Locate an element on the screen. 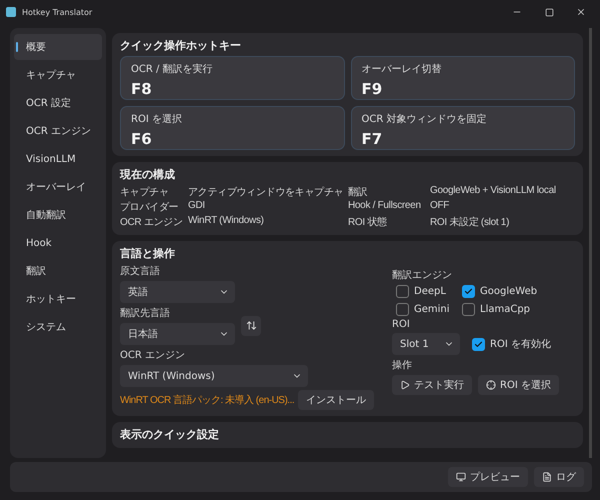 The image size is (600, 500). swap-button is located at coordinates (251, 326).